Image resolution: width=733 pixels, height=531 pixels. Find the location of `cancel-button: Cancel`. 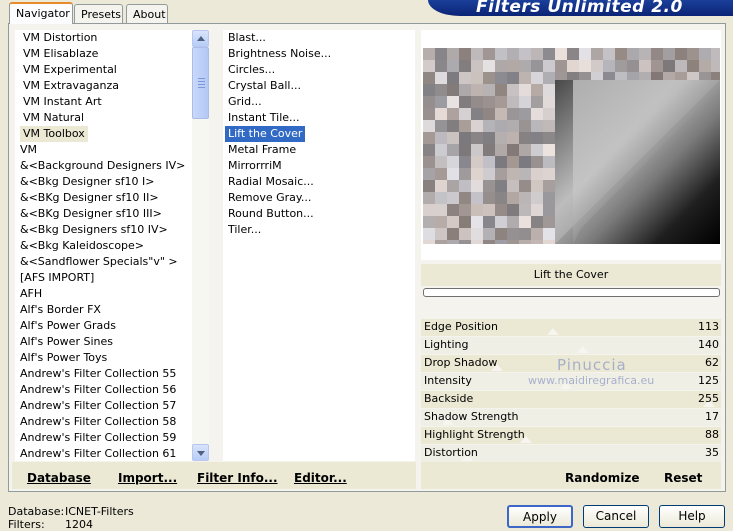

cancel-button: Cancel is located at coordinates (616, 516).